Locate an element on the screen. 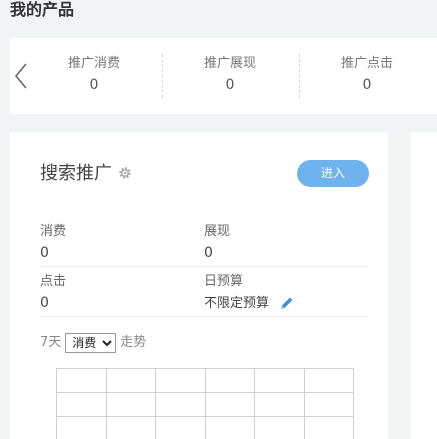 The height and width of the screenshot is (439, 437). metric-daily-budget: 日预算 不限定预算 is located at coordinates (284, 293).